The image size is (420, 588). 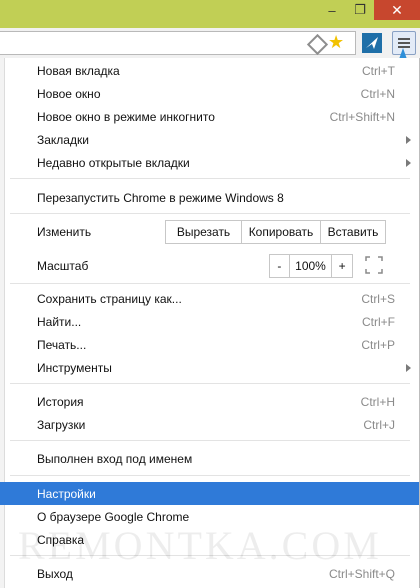 What do you see at coordinates (397, 10) in the screenshot?
I see `close-button: ✕` at bounding box center [397, 10].